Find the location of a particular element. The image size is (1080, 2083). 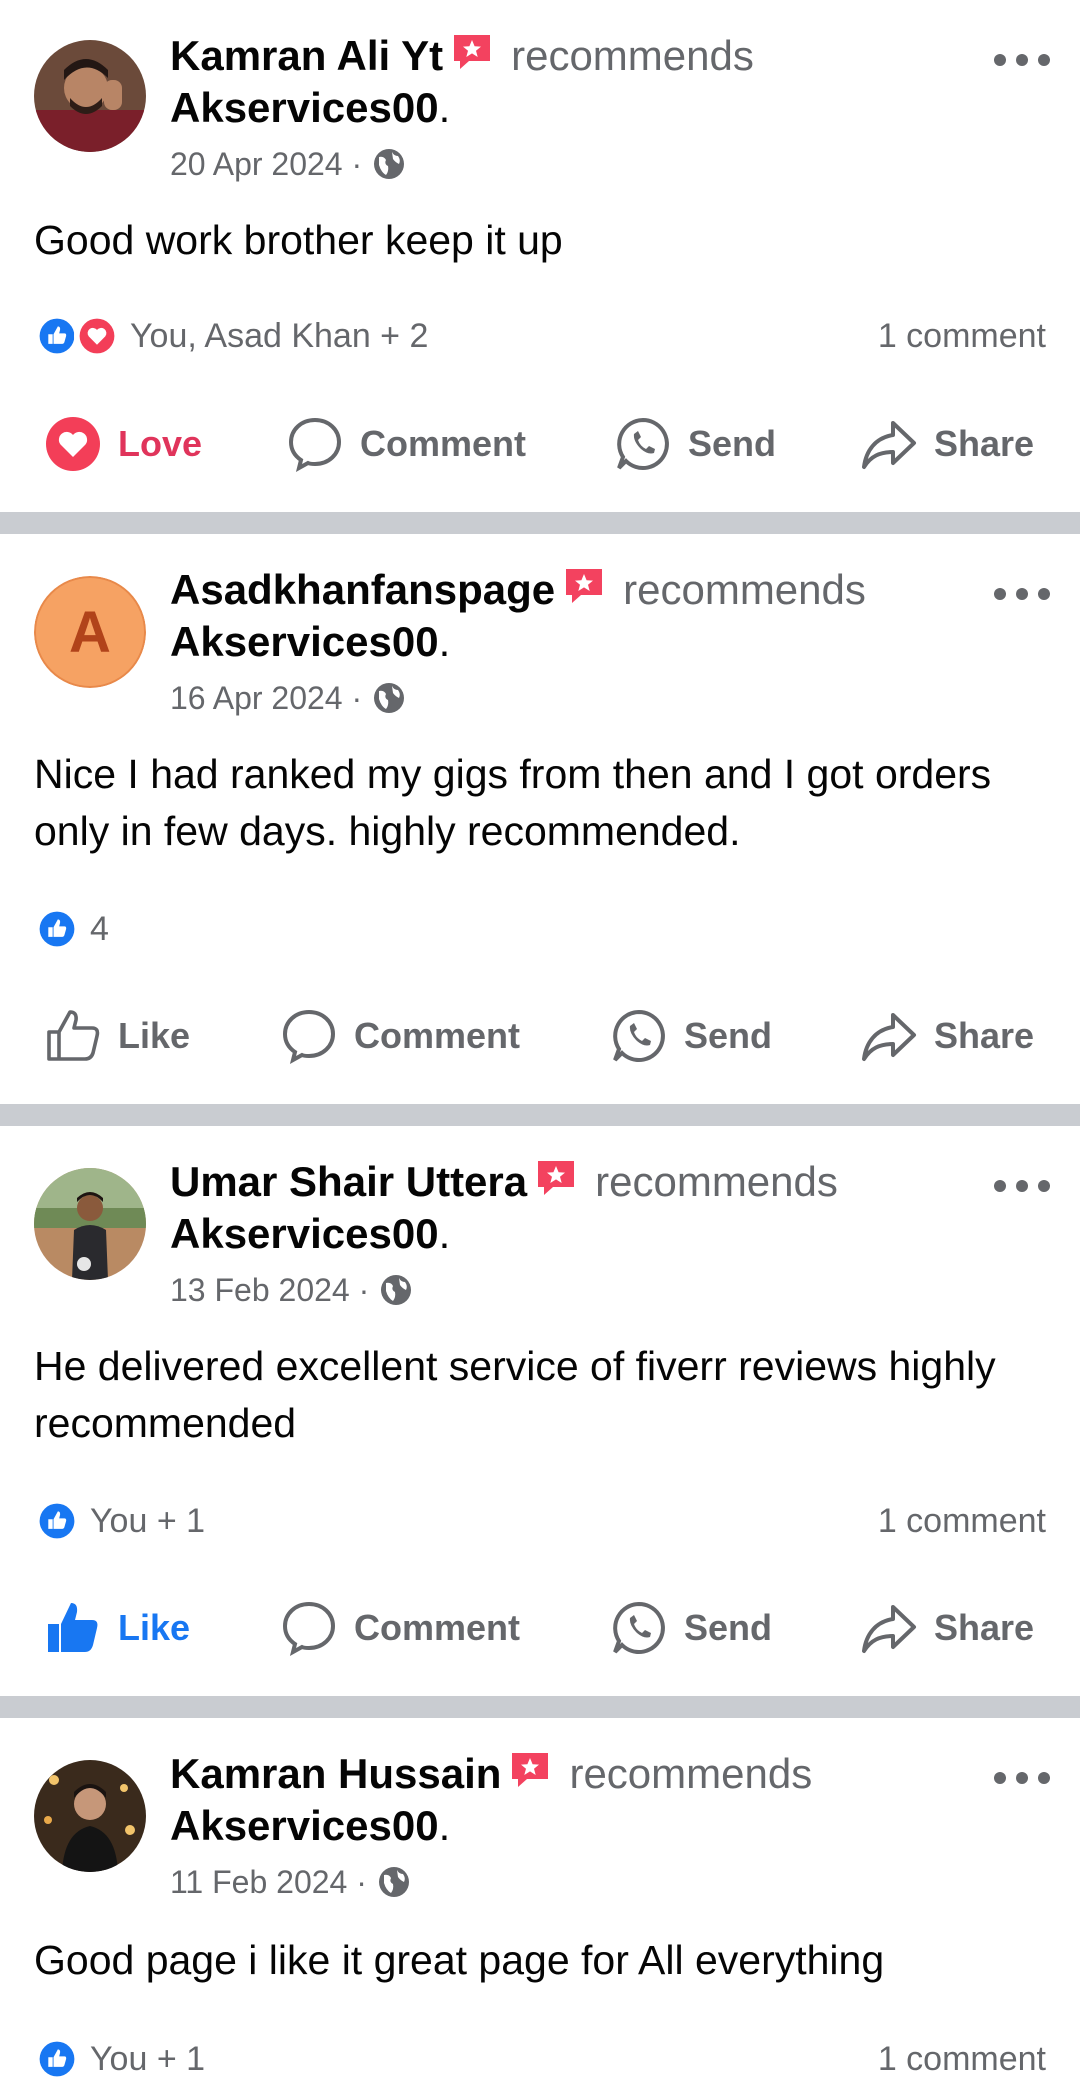

avatar-letter: A is located at coordinates (90, 632).